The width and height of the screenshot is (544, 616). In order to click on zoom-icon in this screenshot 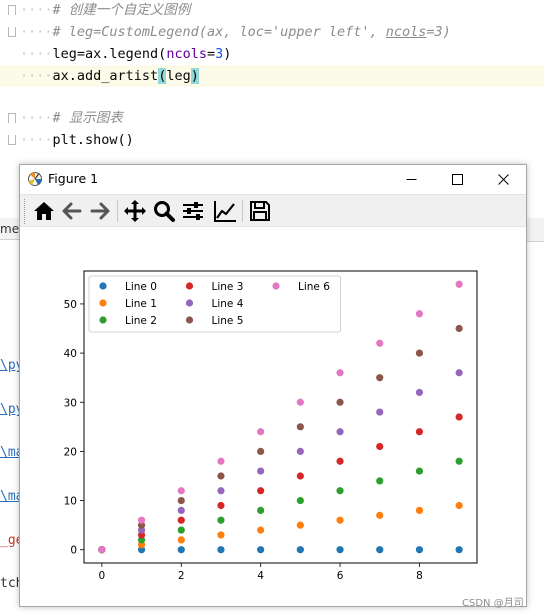, I will do `click(164, 211)`.